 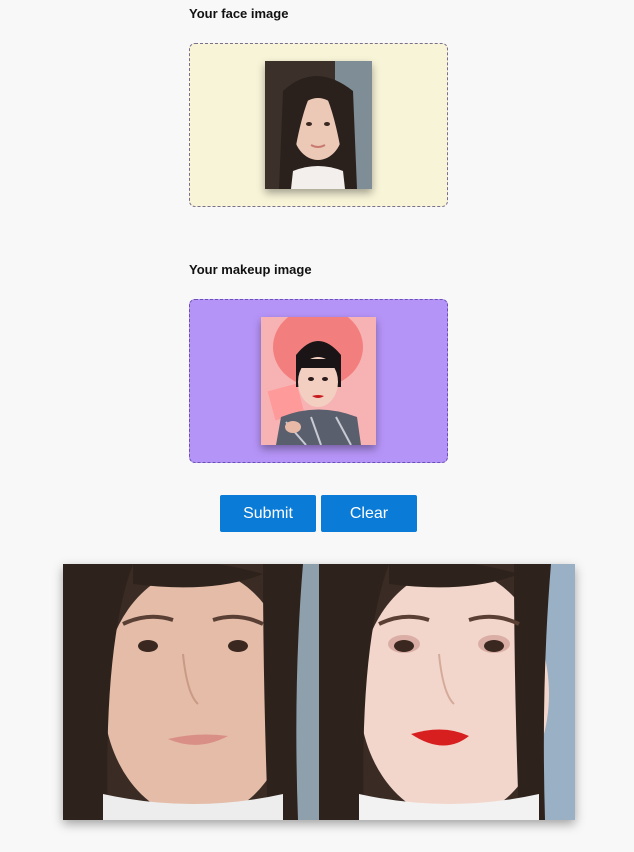 I want to click on result-after-image, so click(x=447, y=692).